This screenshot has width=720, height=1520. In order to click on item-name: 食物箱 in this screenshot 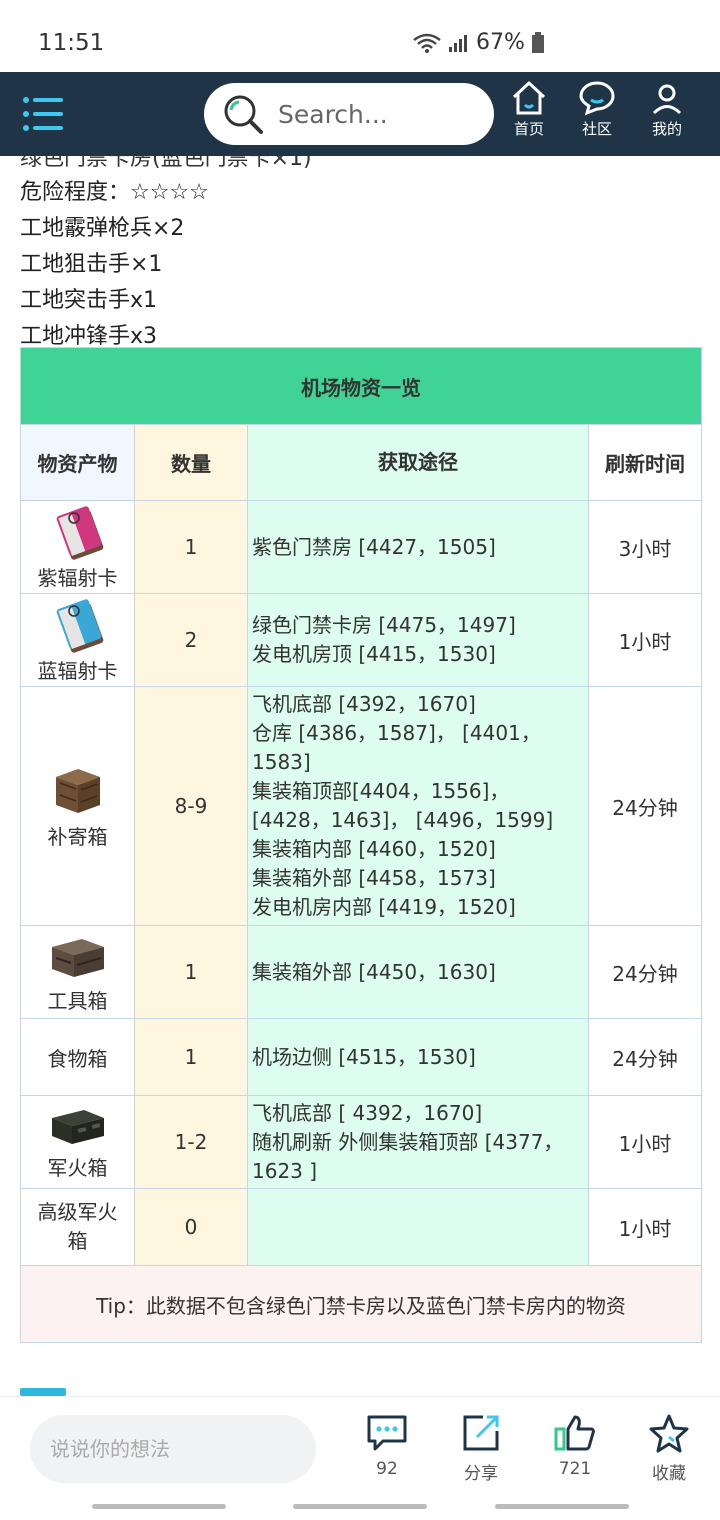, I will do `click(77, 1058)`.